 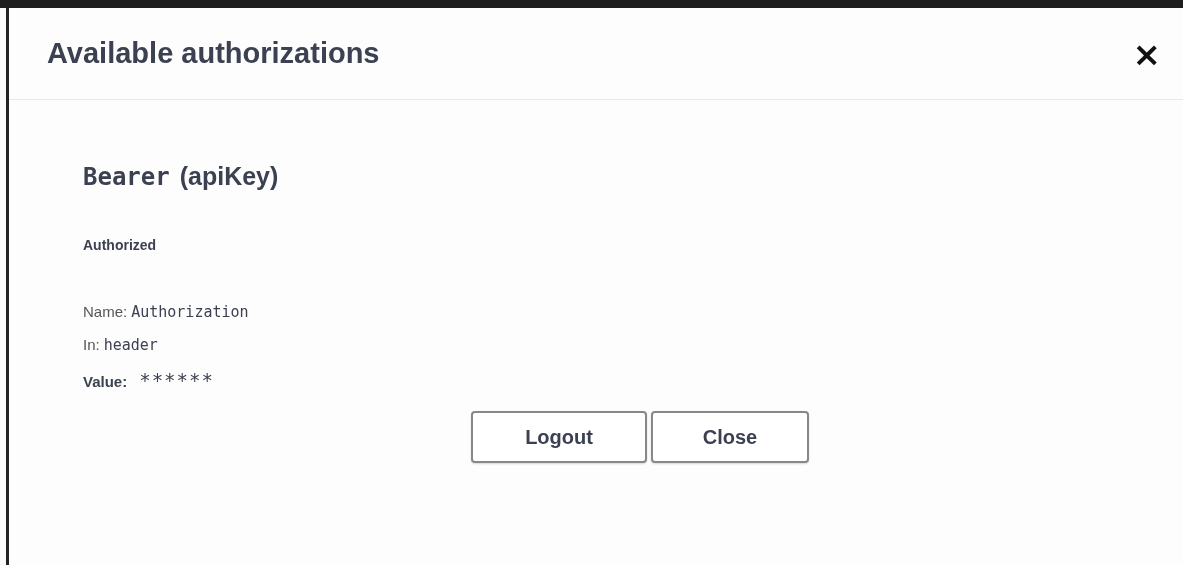 I want to click on masked-value: ******, so click(x=176, y=380).